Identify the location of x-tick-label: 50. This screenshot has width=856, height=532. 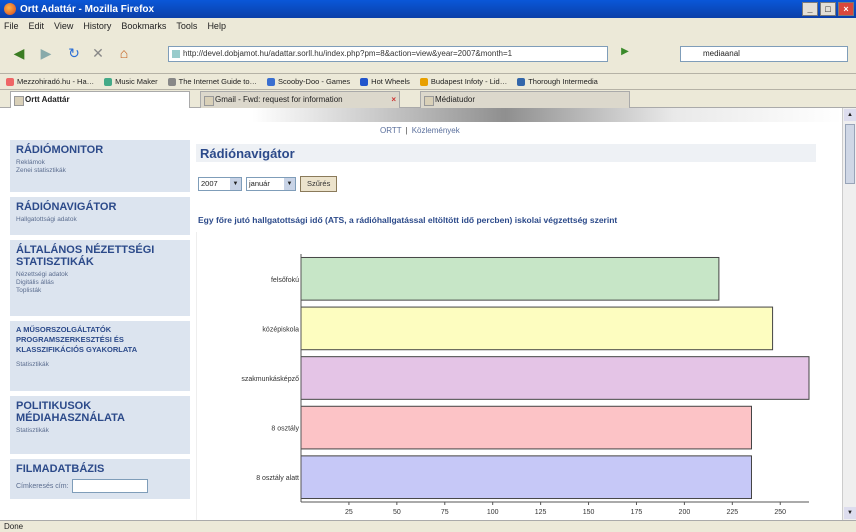
(397, 512).